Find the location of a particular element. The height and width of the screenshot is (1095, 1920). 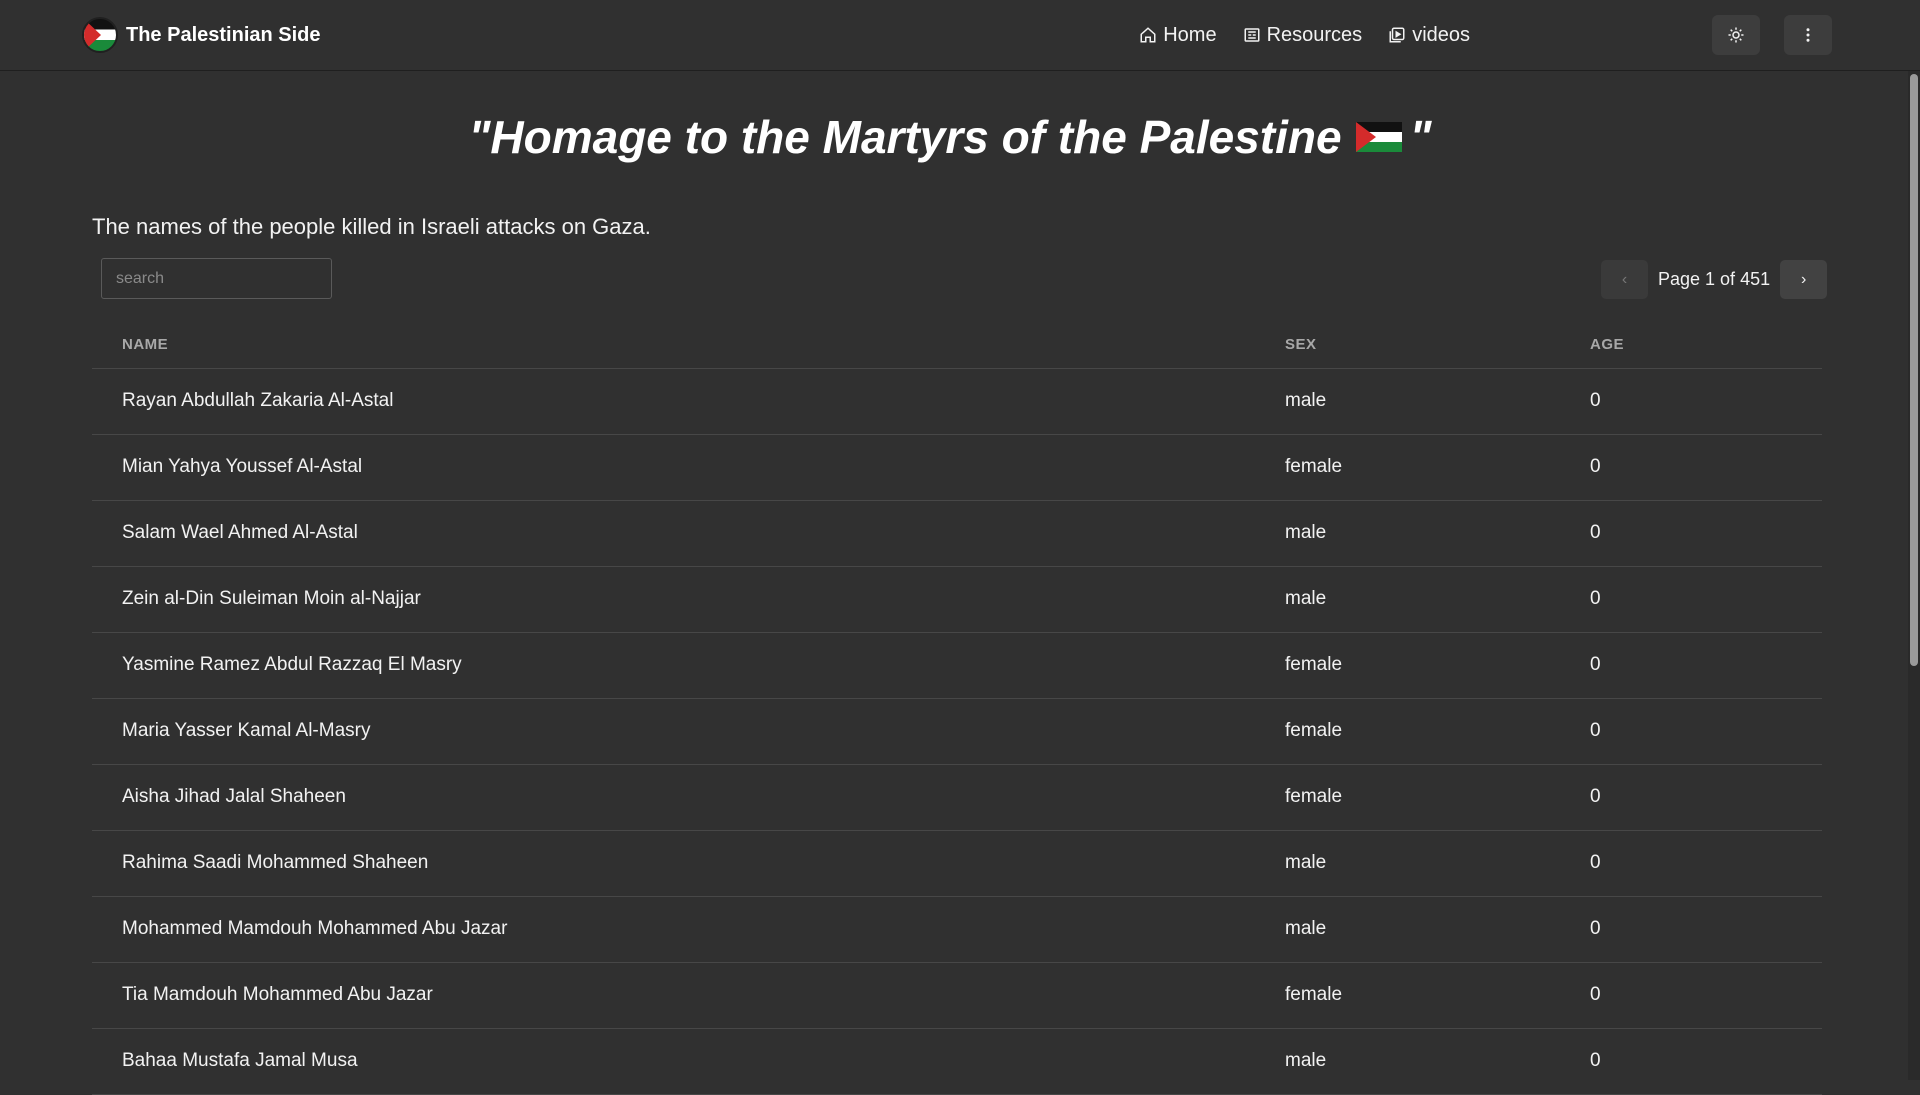

table-row: Rayan Abdullah Zakaria Al-Astal male 0 is located at coordinates (957, 401).